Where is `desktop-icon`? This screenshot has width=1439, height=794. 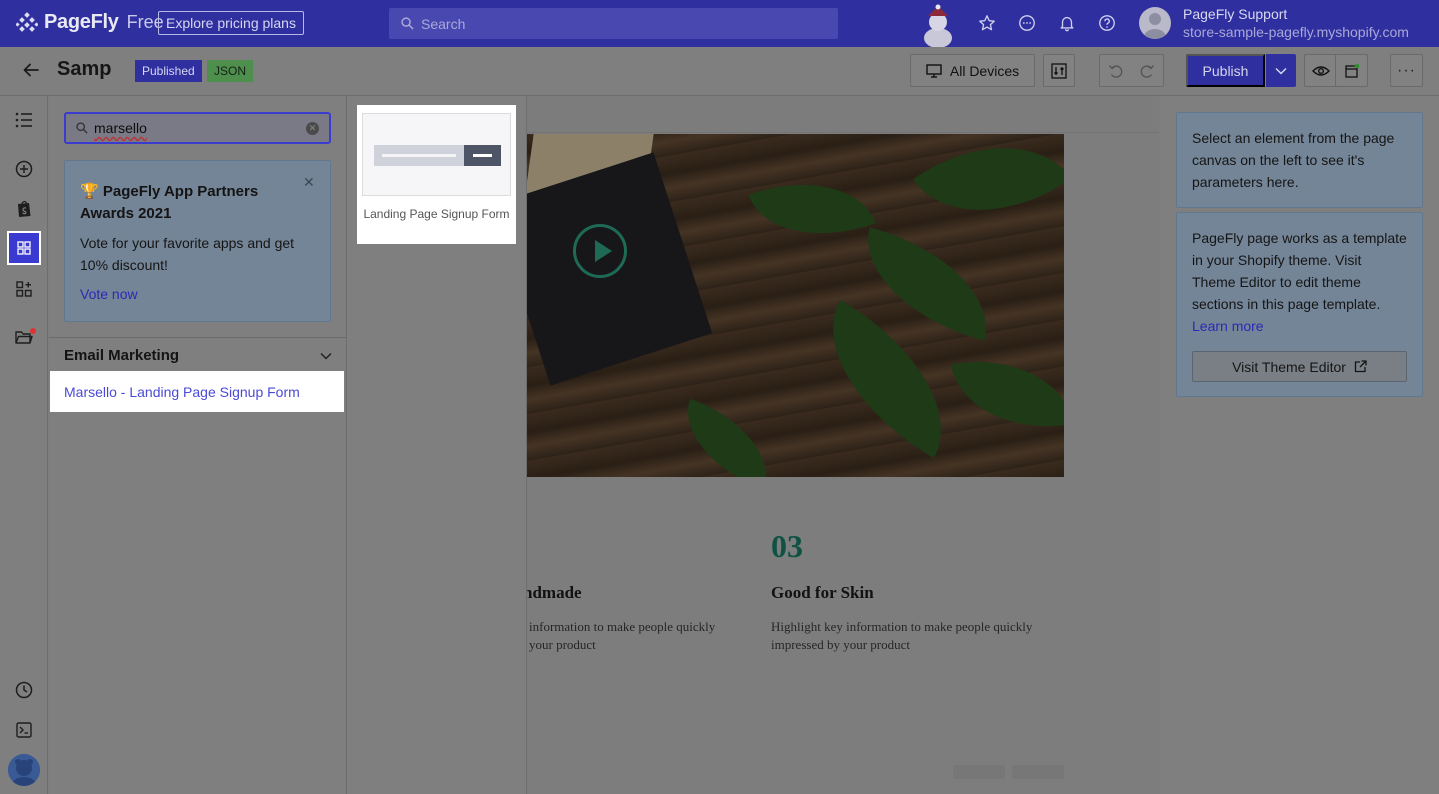 desktop-icon is located at coordinates (934, 70).